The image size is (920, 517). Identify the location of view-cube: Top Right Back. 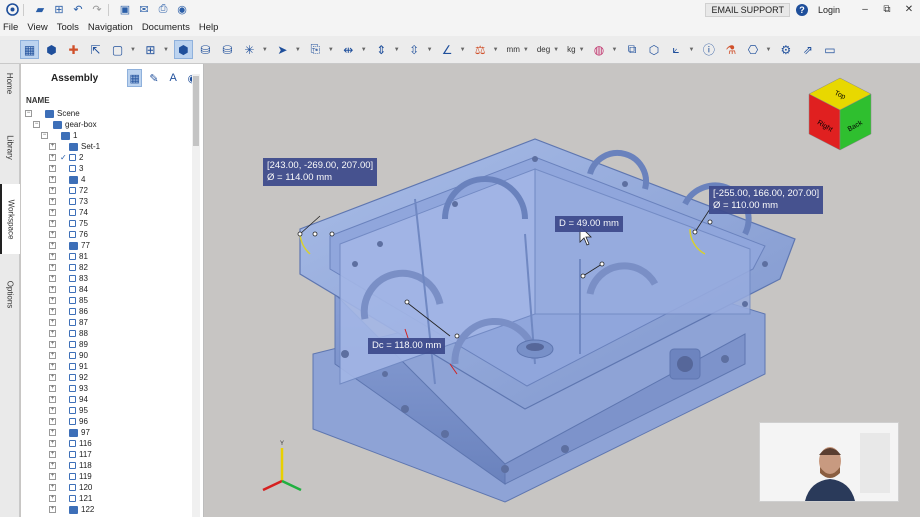
(840, 116).